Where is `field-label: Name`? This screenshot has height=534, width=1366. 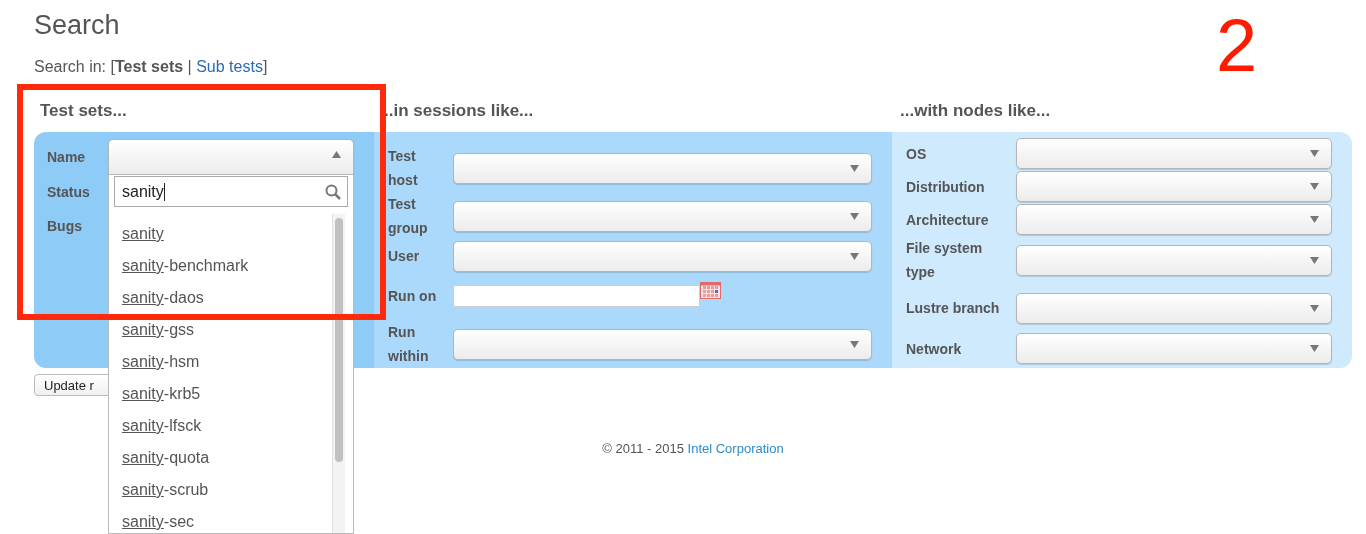 field-label: Name is located at coordinates (67, 157).